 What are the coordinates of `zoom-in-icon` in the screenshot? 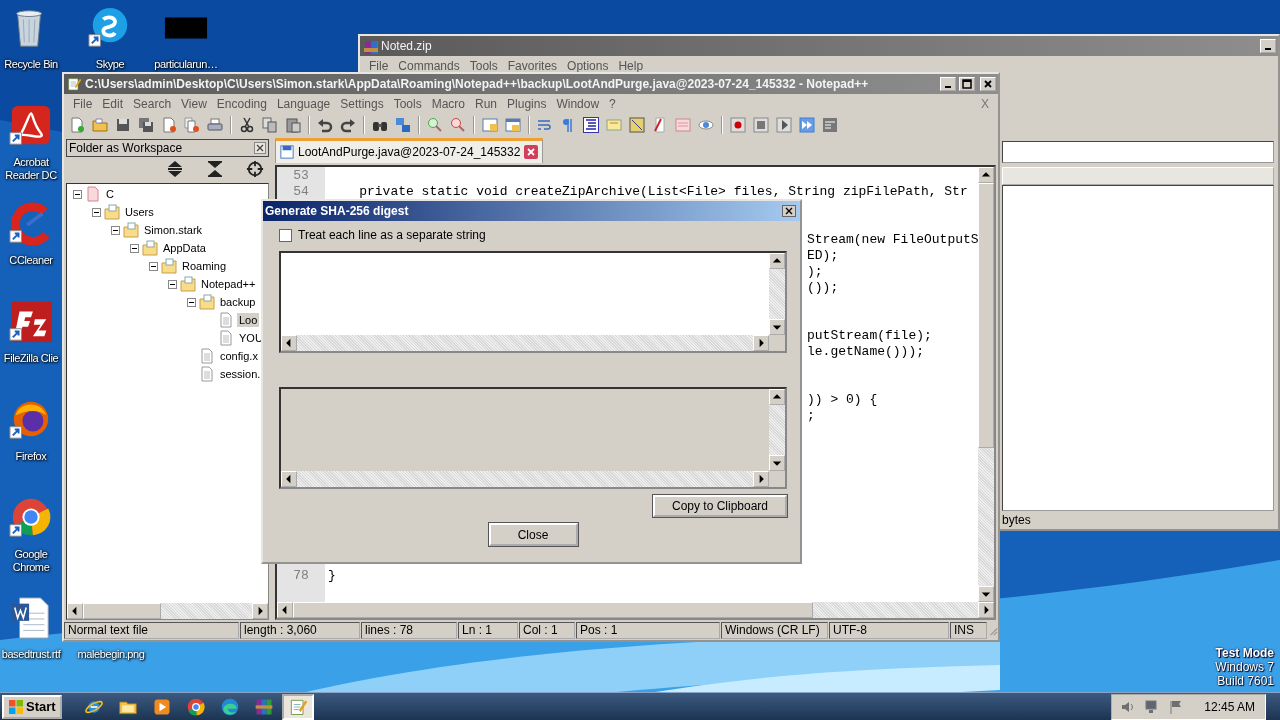 It's located at (435, 125).